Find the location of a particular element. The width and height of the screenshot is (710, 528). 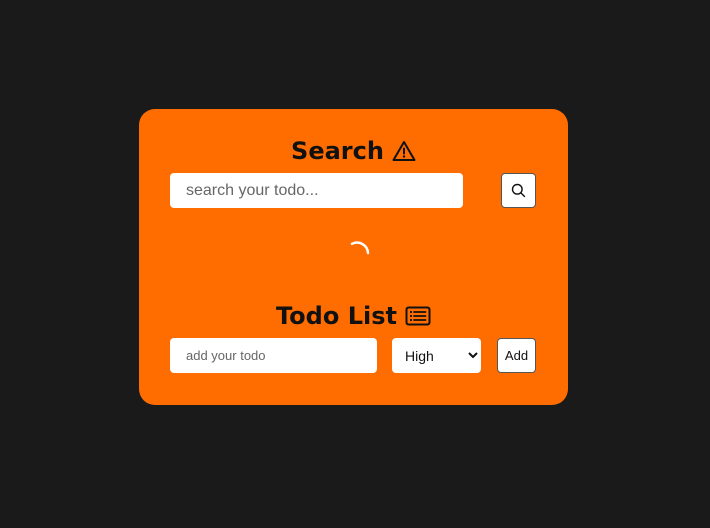

search-icon is located at coordinates (518, 190).